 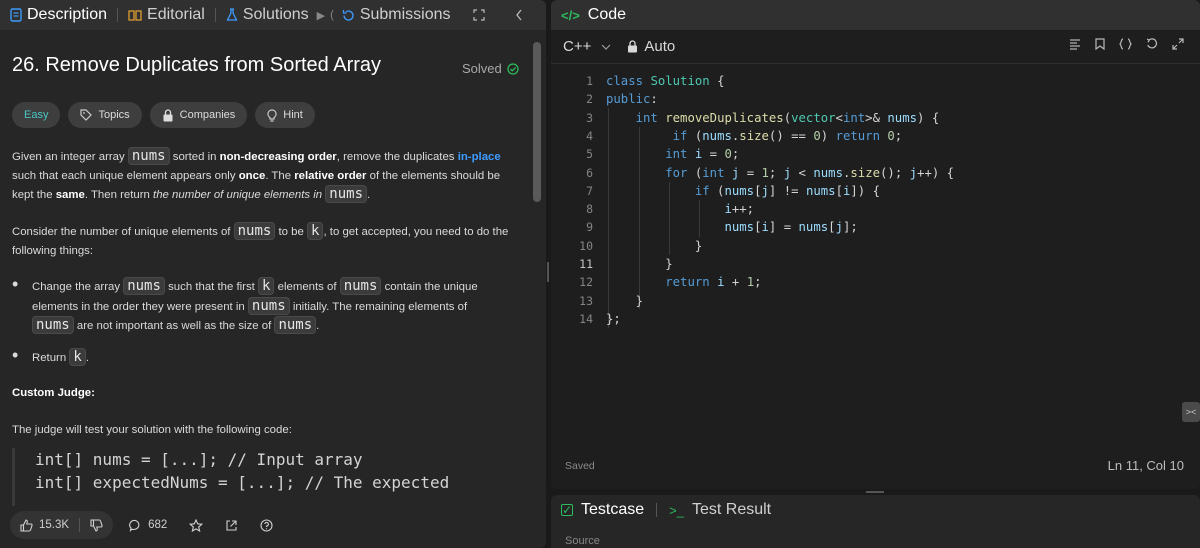 I want to click on code-text: int i = 0;, so click(x=702, y=154).